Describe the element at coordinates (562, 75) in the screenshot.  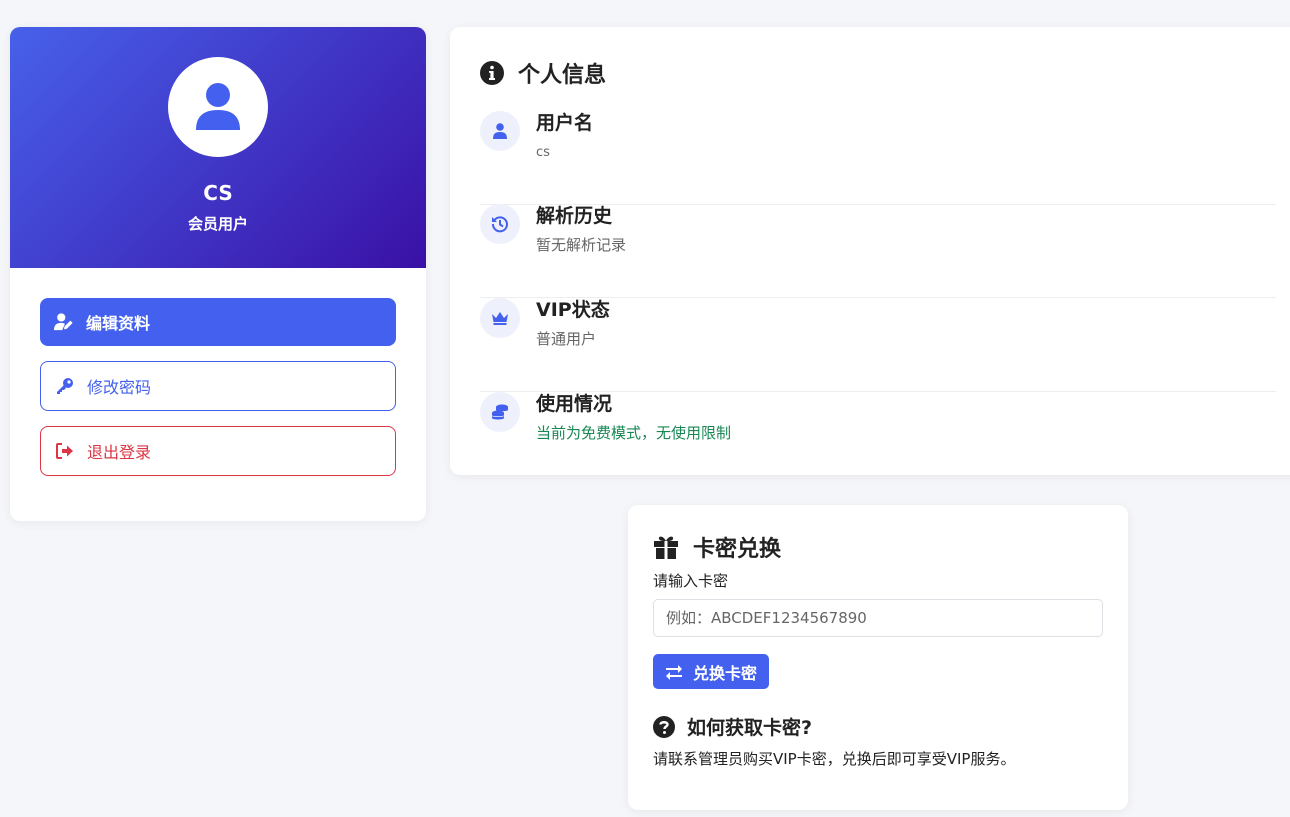
I see `personal-info-title-text: 个人信息` at that location.